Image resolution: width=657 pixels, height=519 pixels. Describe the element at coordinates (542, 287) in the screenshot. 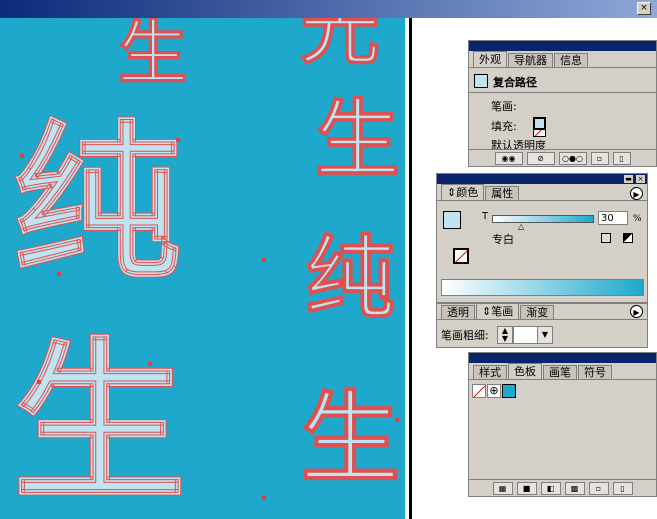

I see `color-ramp` at that location.